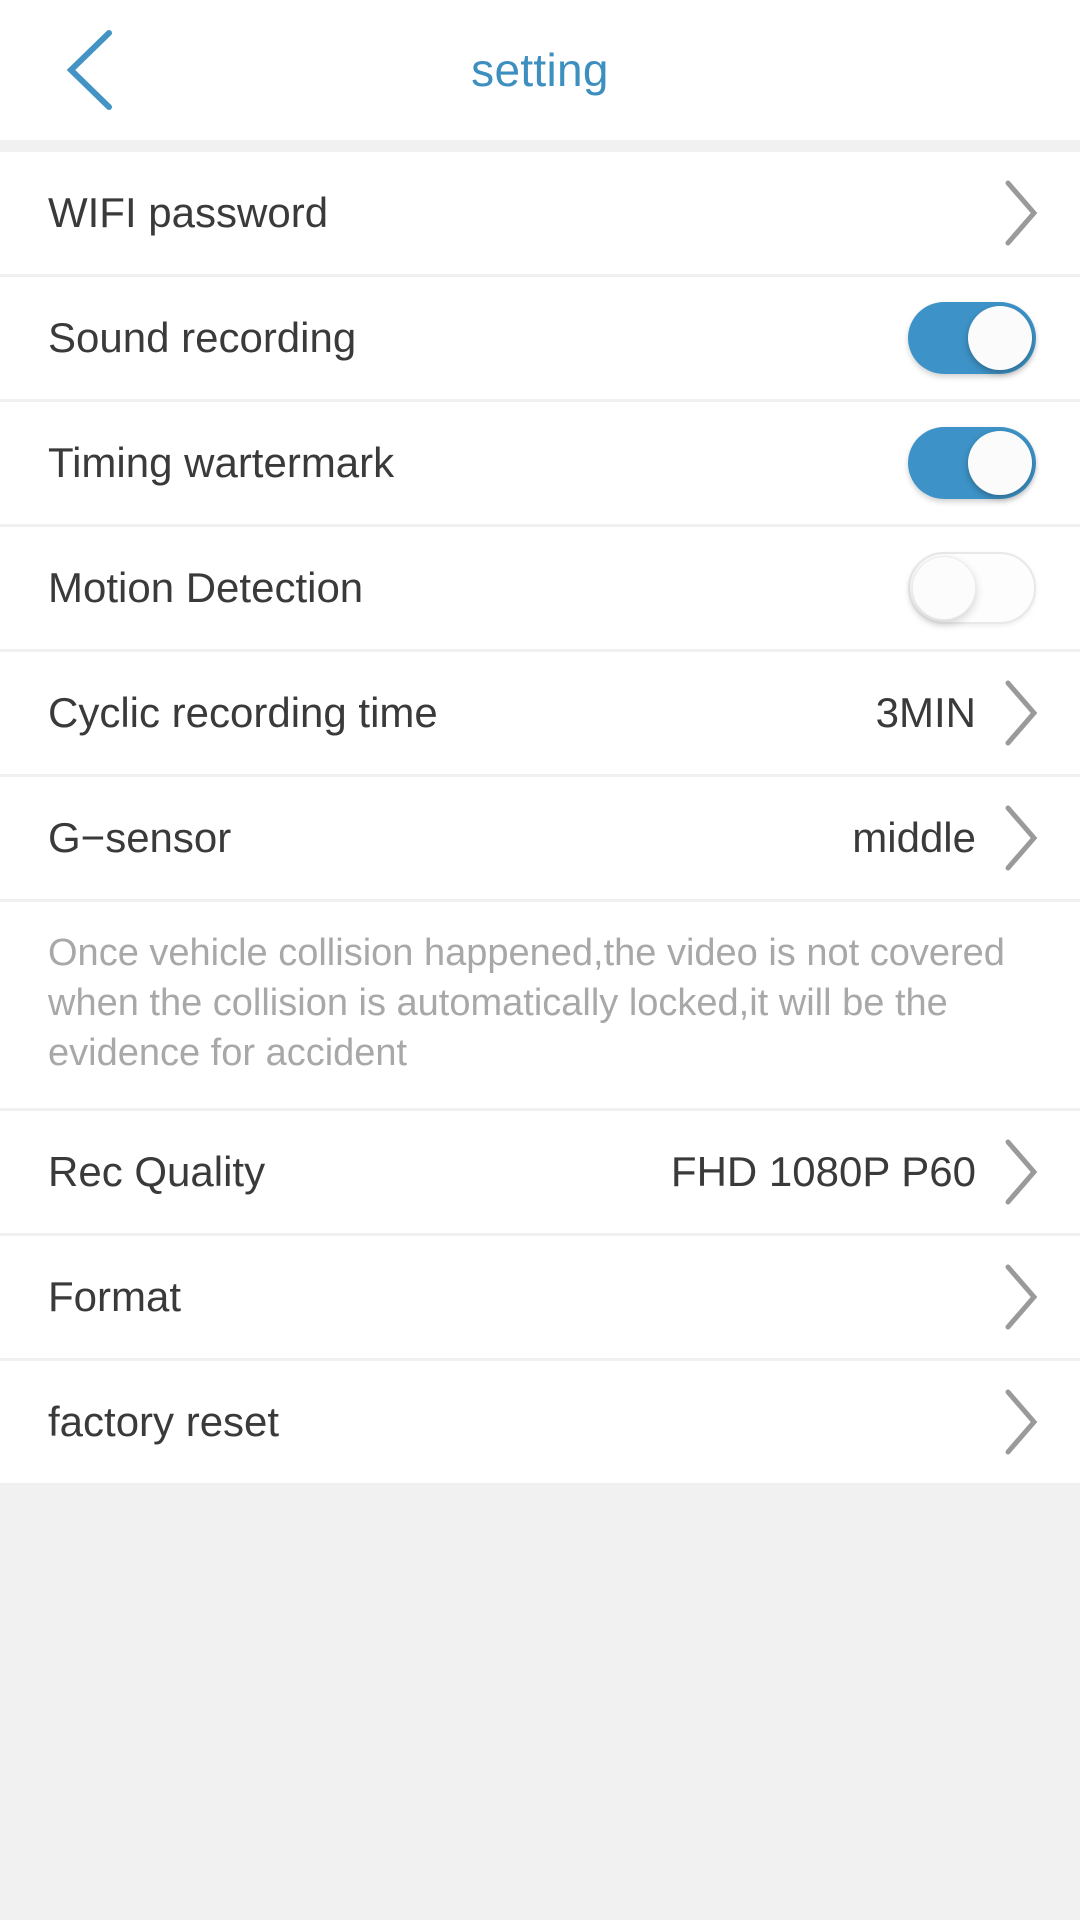  I want to click on row-right: FHD 1080P P60, so click(856, 1172).